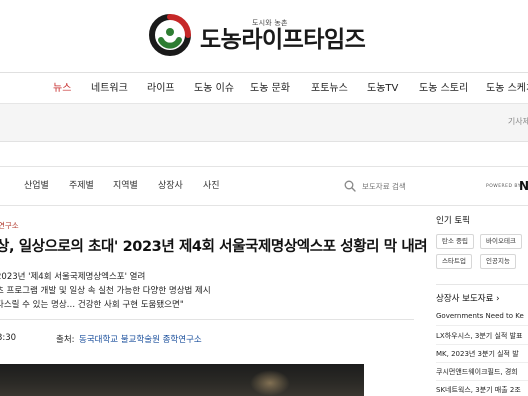 The image size is (528, 396). I want to click on chevron-right-icon: ›, so click(498, 299).